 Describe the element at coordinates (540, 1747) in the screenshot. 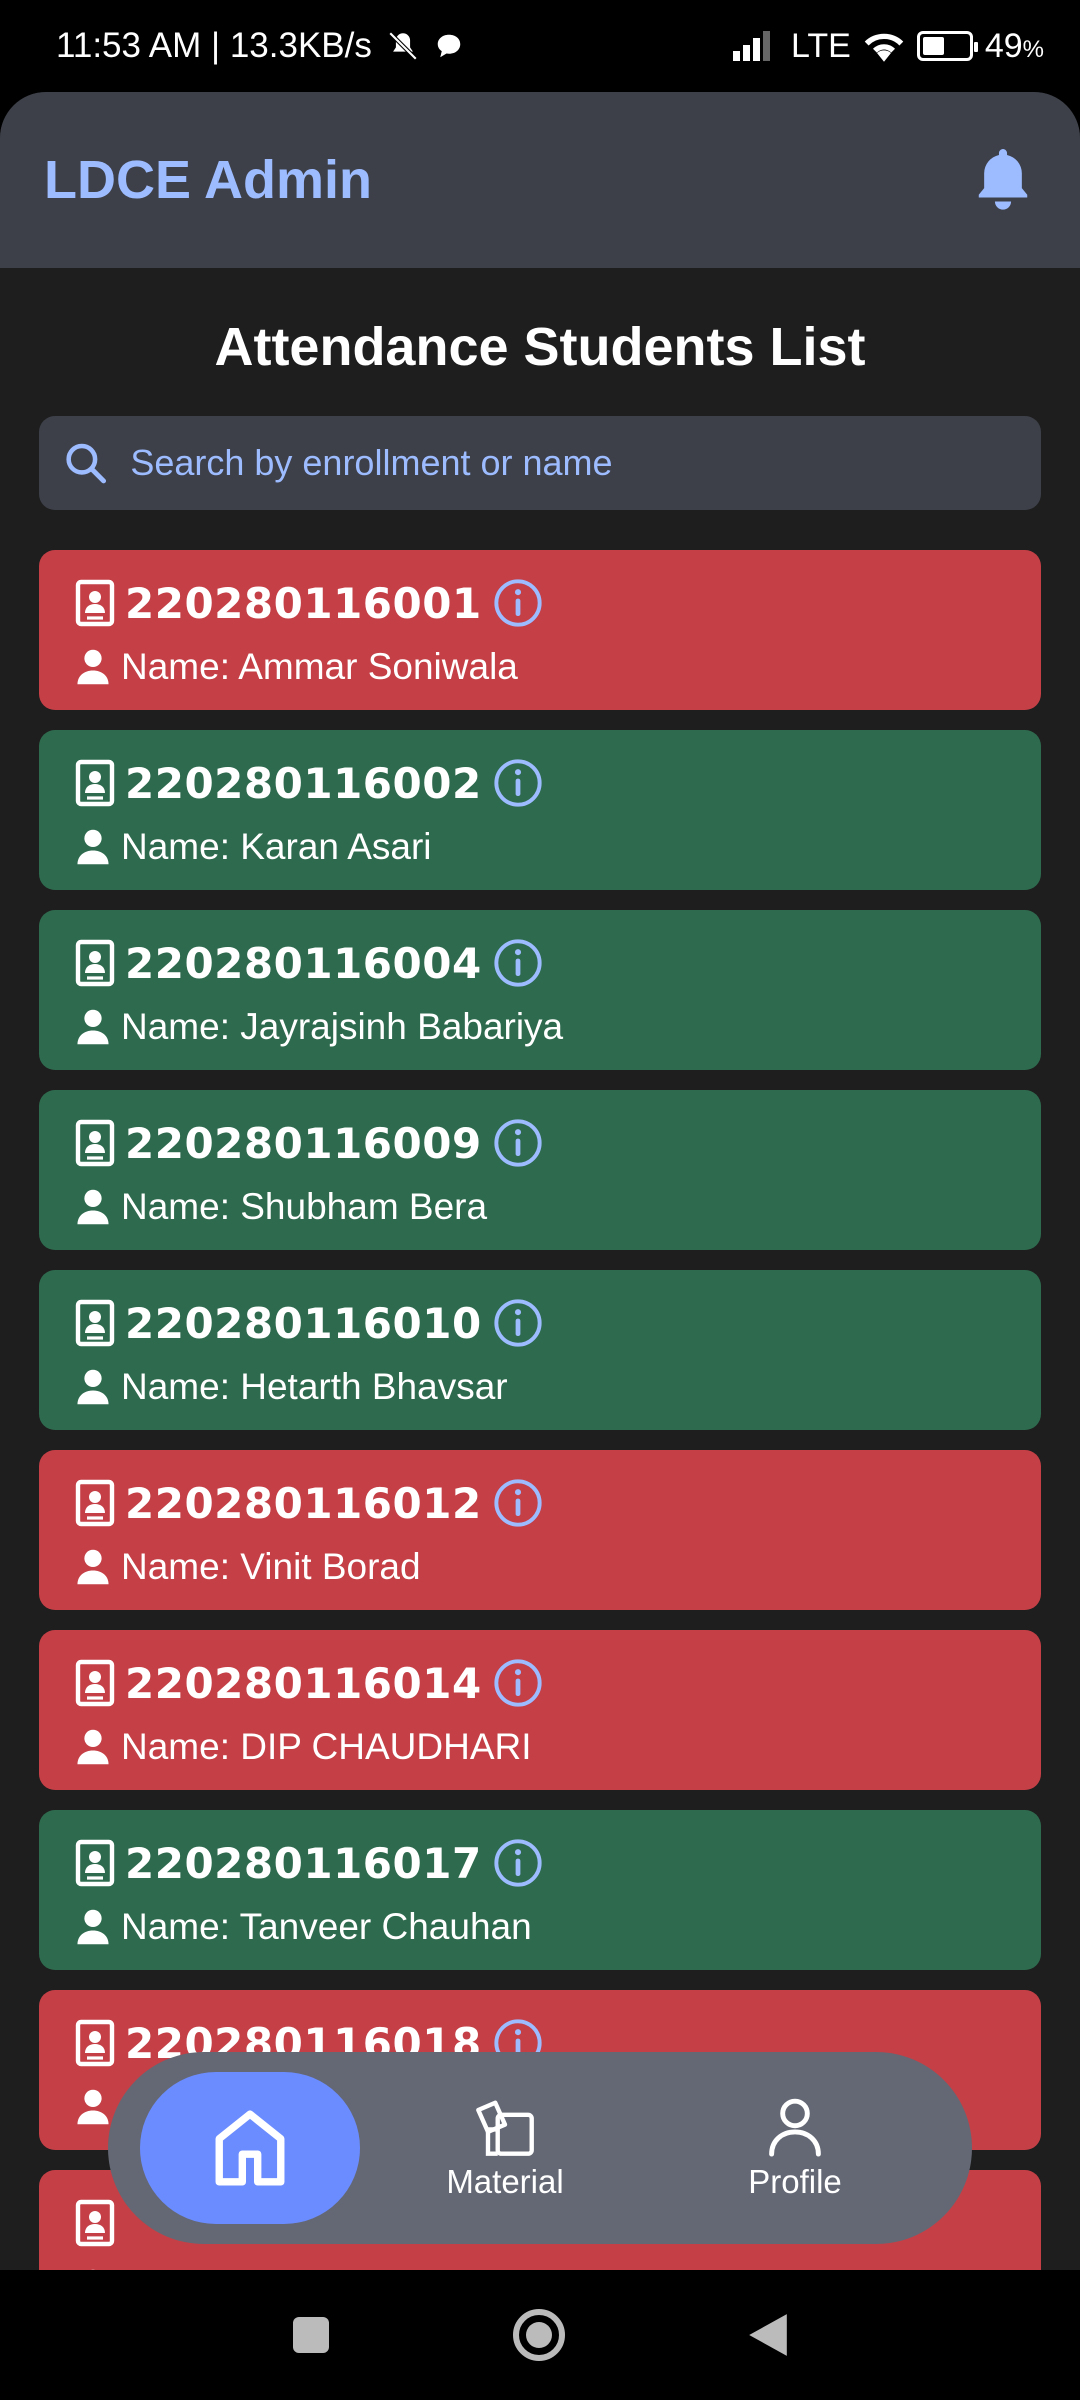

I see `name-row: Name: DIP CHAUDHARI` at that location.